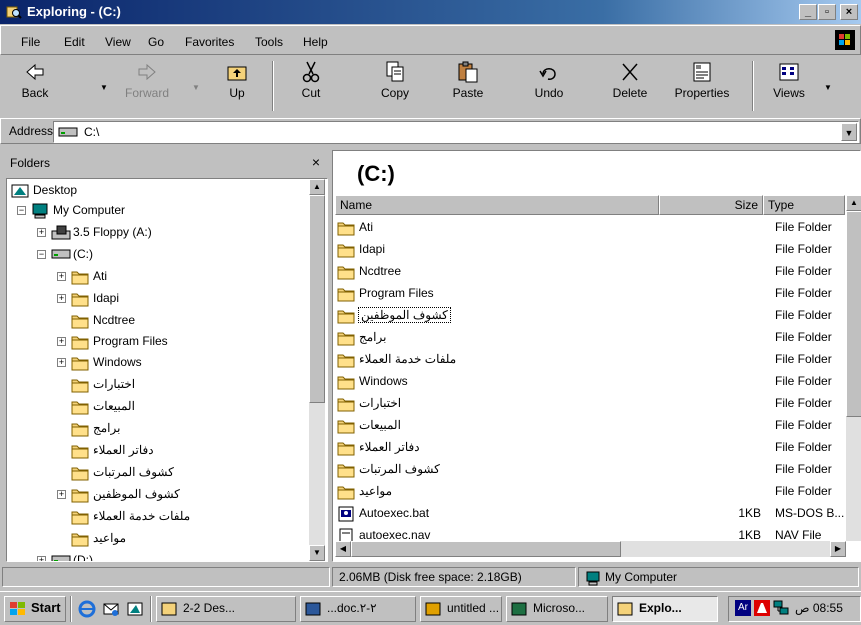 This screenshot has height=625, width=861. Describe the element at coordinates (849, 132) in the screenshot. I see `address-dropdown-button: ▼` at that location.